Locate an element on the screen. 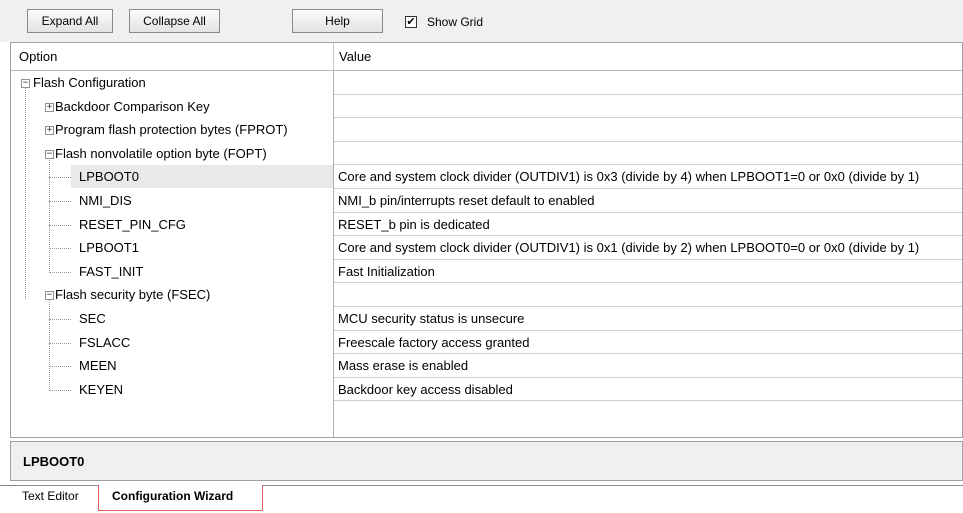 Image resolution: width=963 pixels, height=513 pixels. expand-all-button: Expand All is located at coordinates (70, 21).